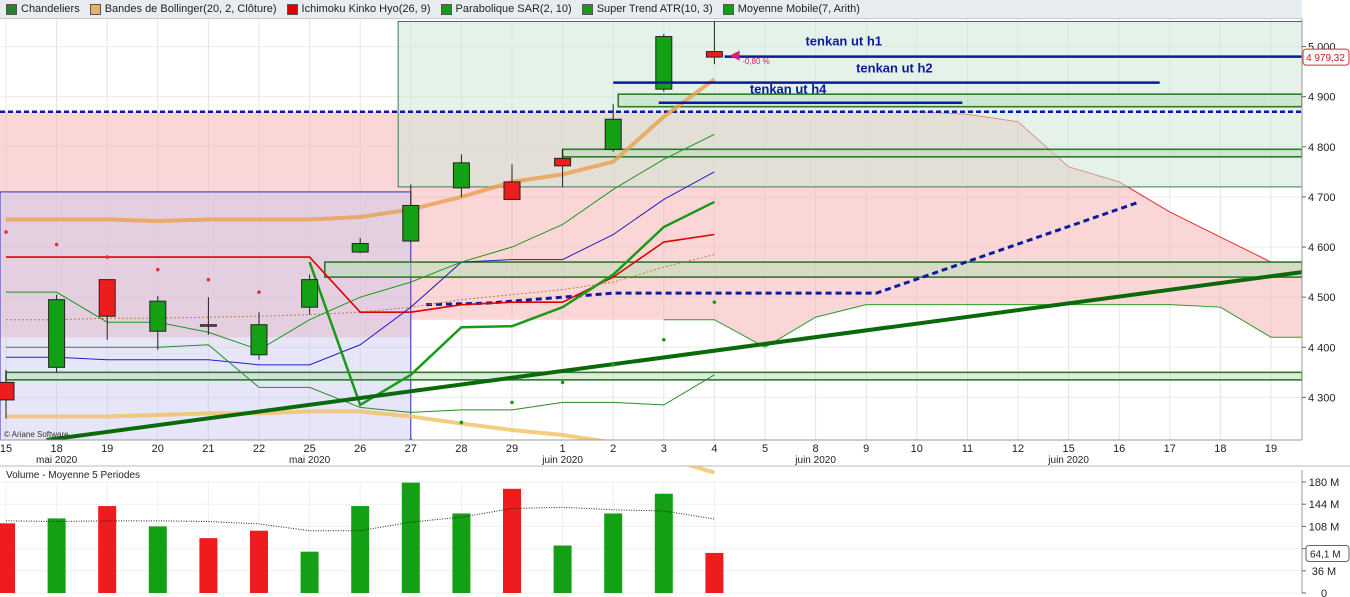  Describe the element at coordinates (411, 449) in the screenshot. I see `date-tick-label: 27` at that location.